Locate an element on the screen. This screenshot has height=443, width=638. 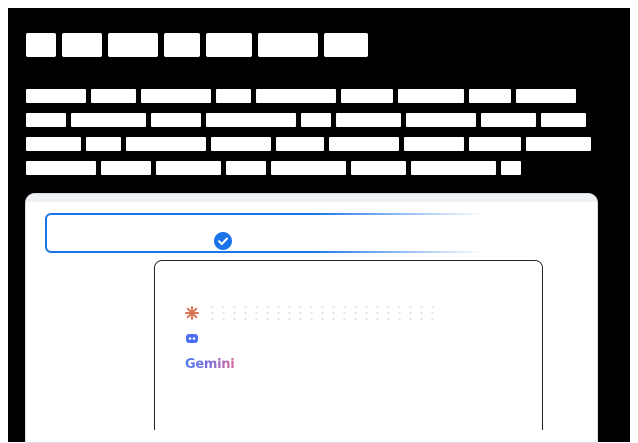
selected-model-field is located at coordinates (265, 233).